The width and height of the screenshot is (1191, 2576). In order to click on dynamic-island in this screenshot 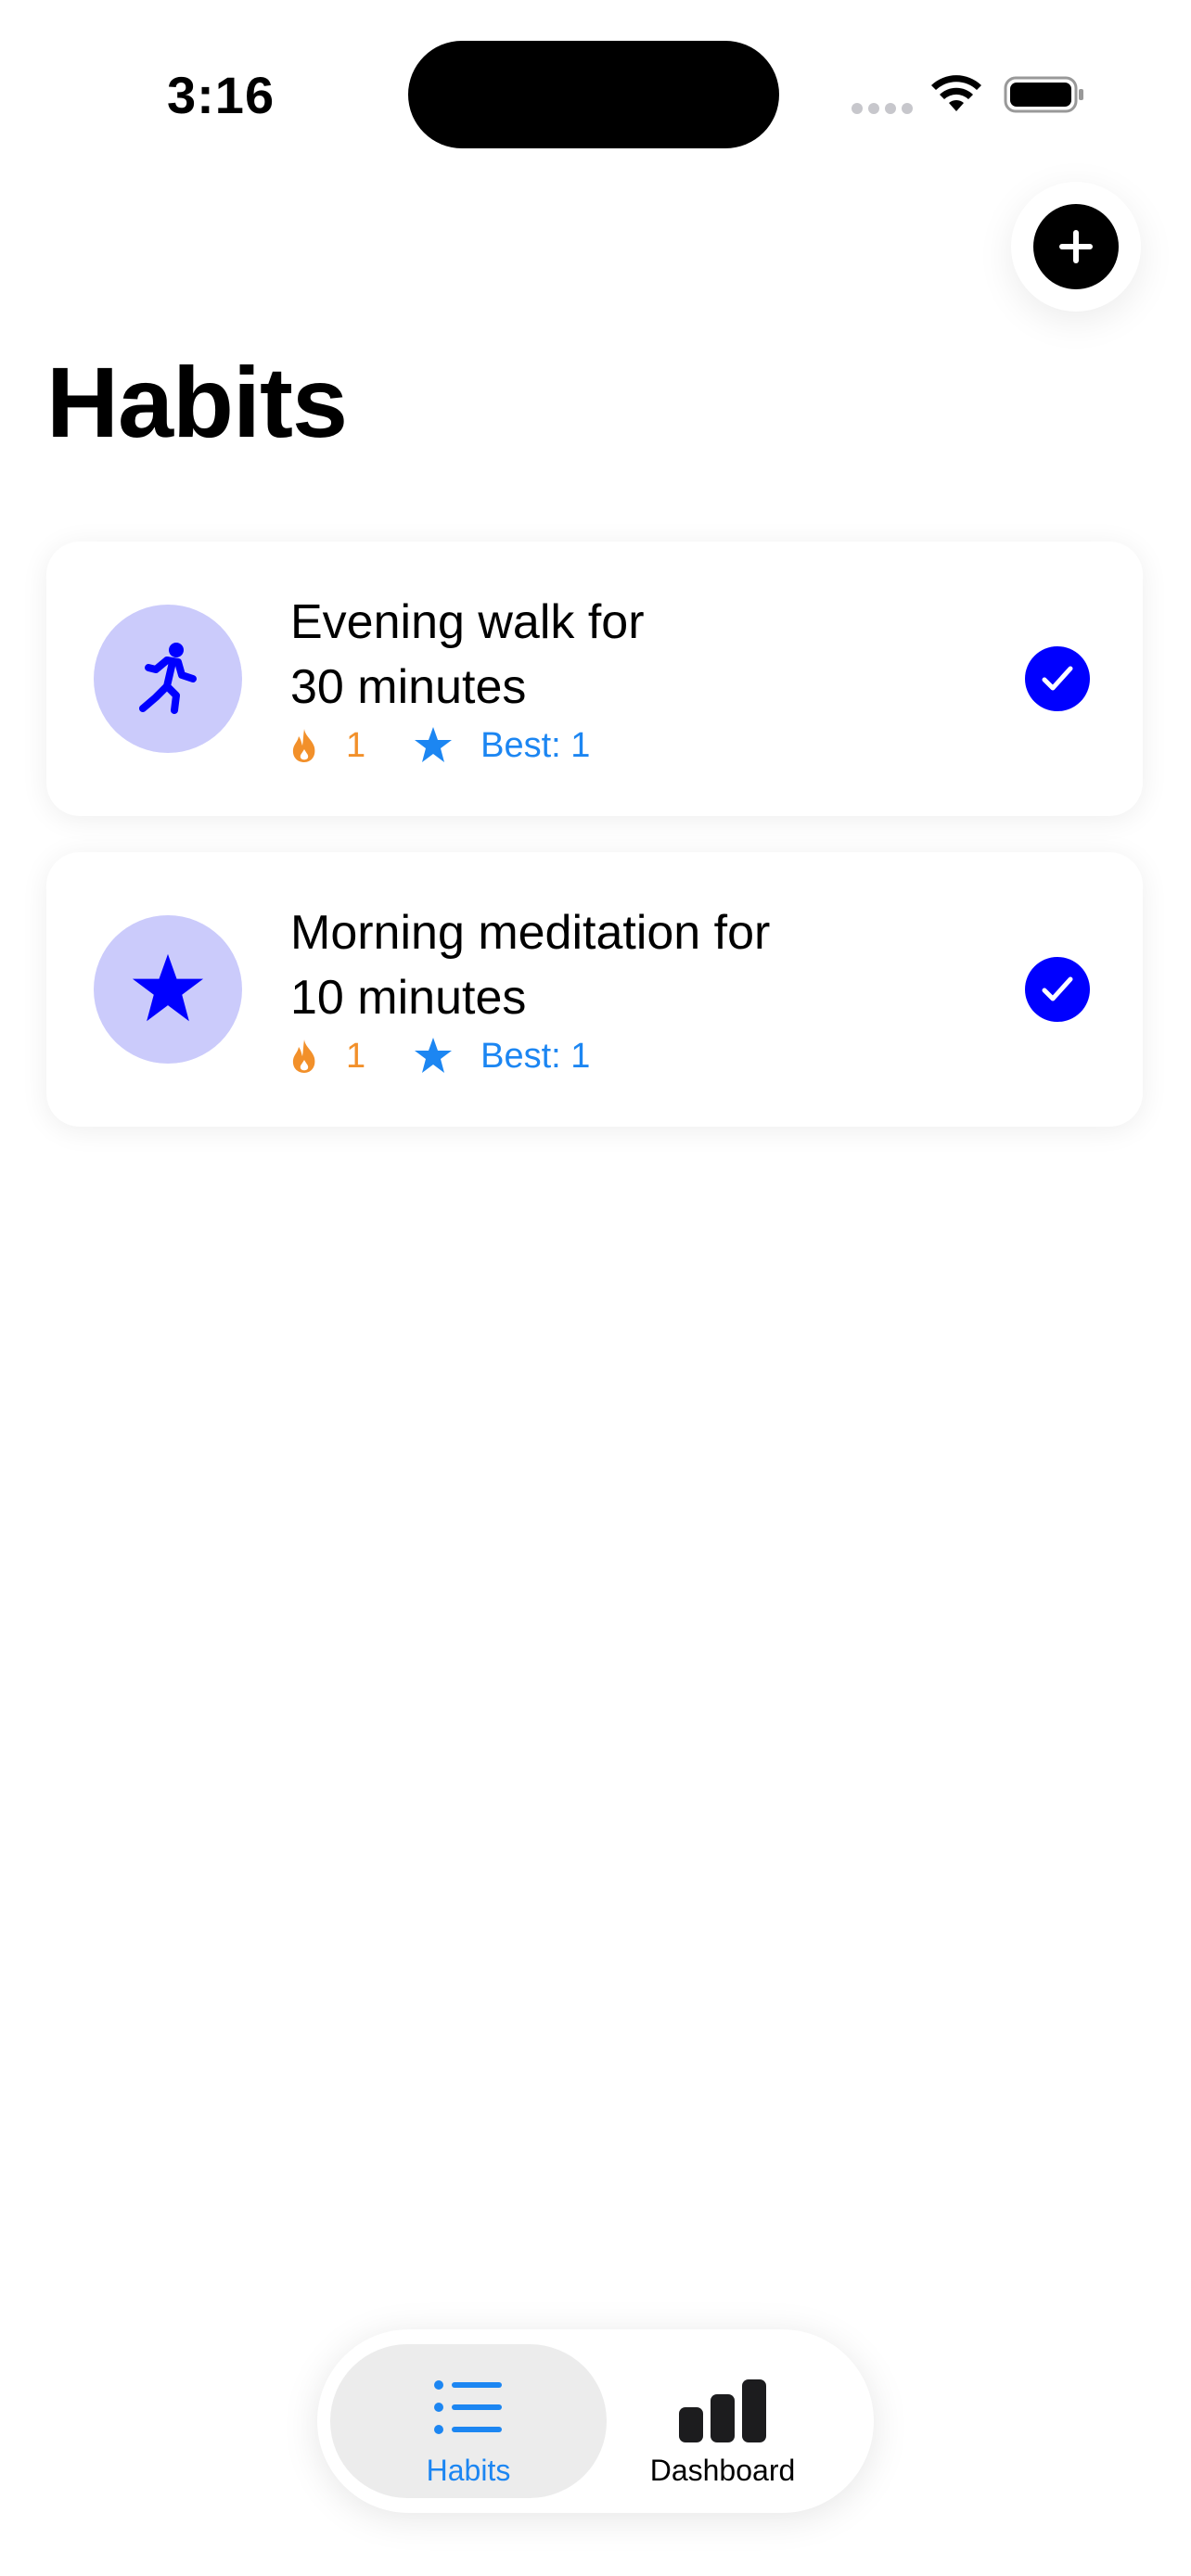, I will do `click(593, 94)`.